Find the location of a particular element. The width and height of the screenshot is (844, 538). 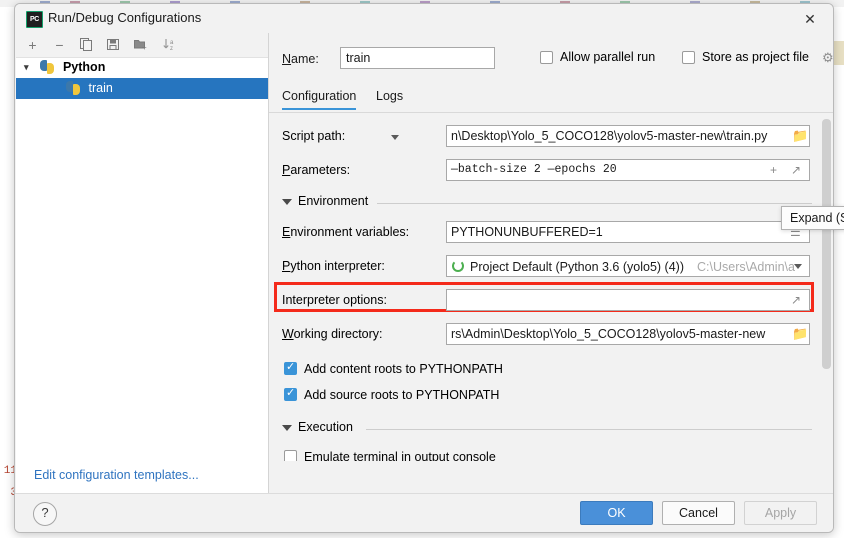

name-label-rest: ame: is located at coordinates (305, 59).